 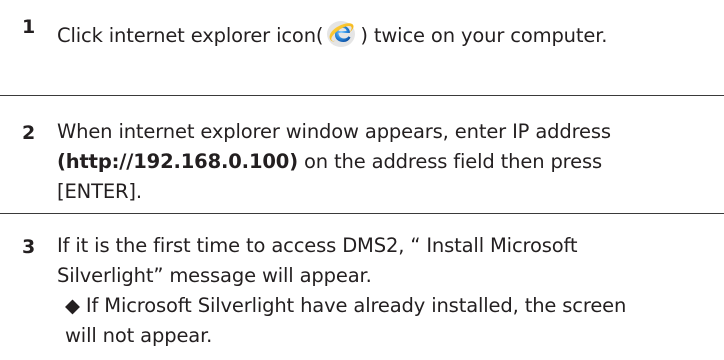 What do you see at coordinates (99, 191) in the screenshot?
I see `step-line: [ENTER].` at bounding box center [99, 191].